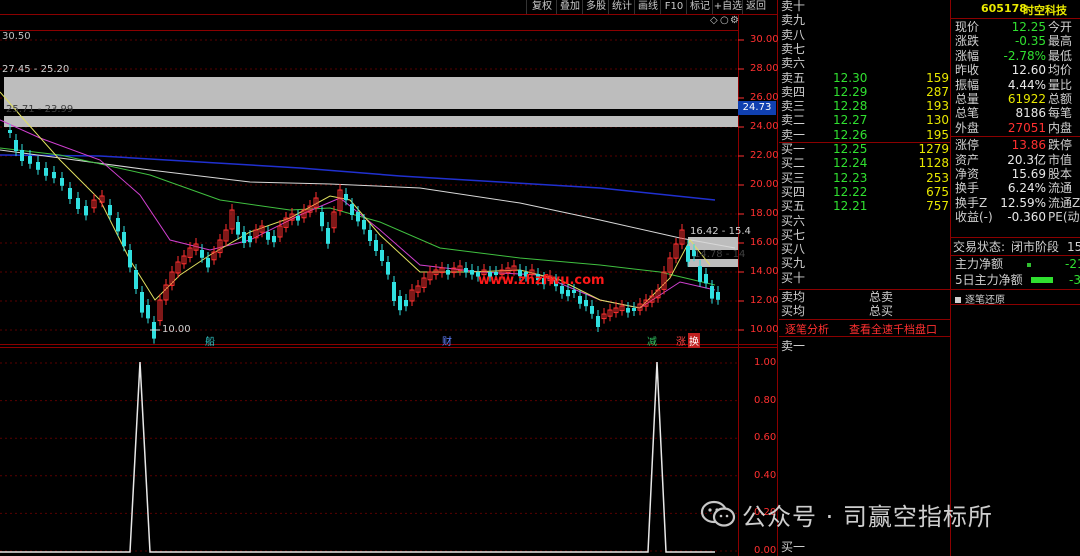 The image size is (1080, 556). I want to click on event-marker-change: 换, so click(694, 340).